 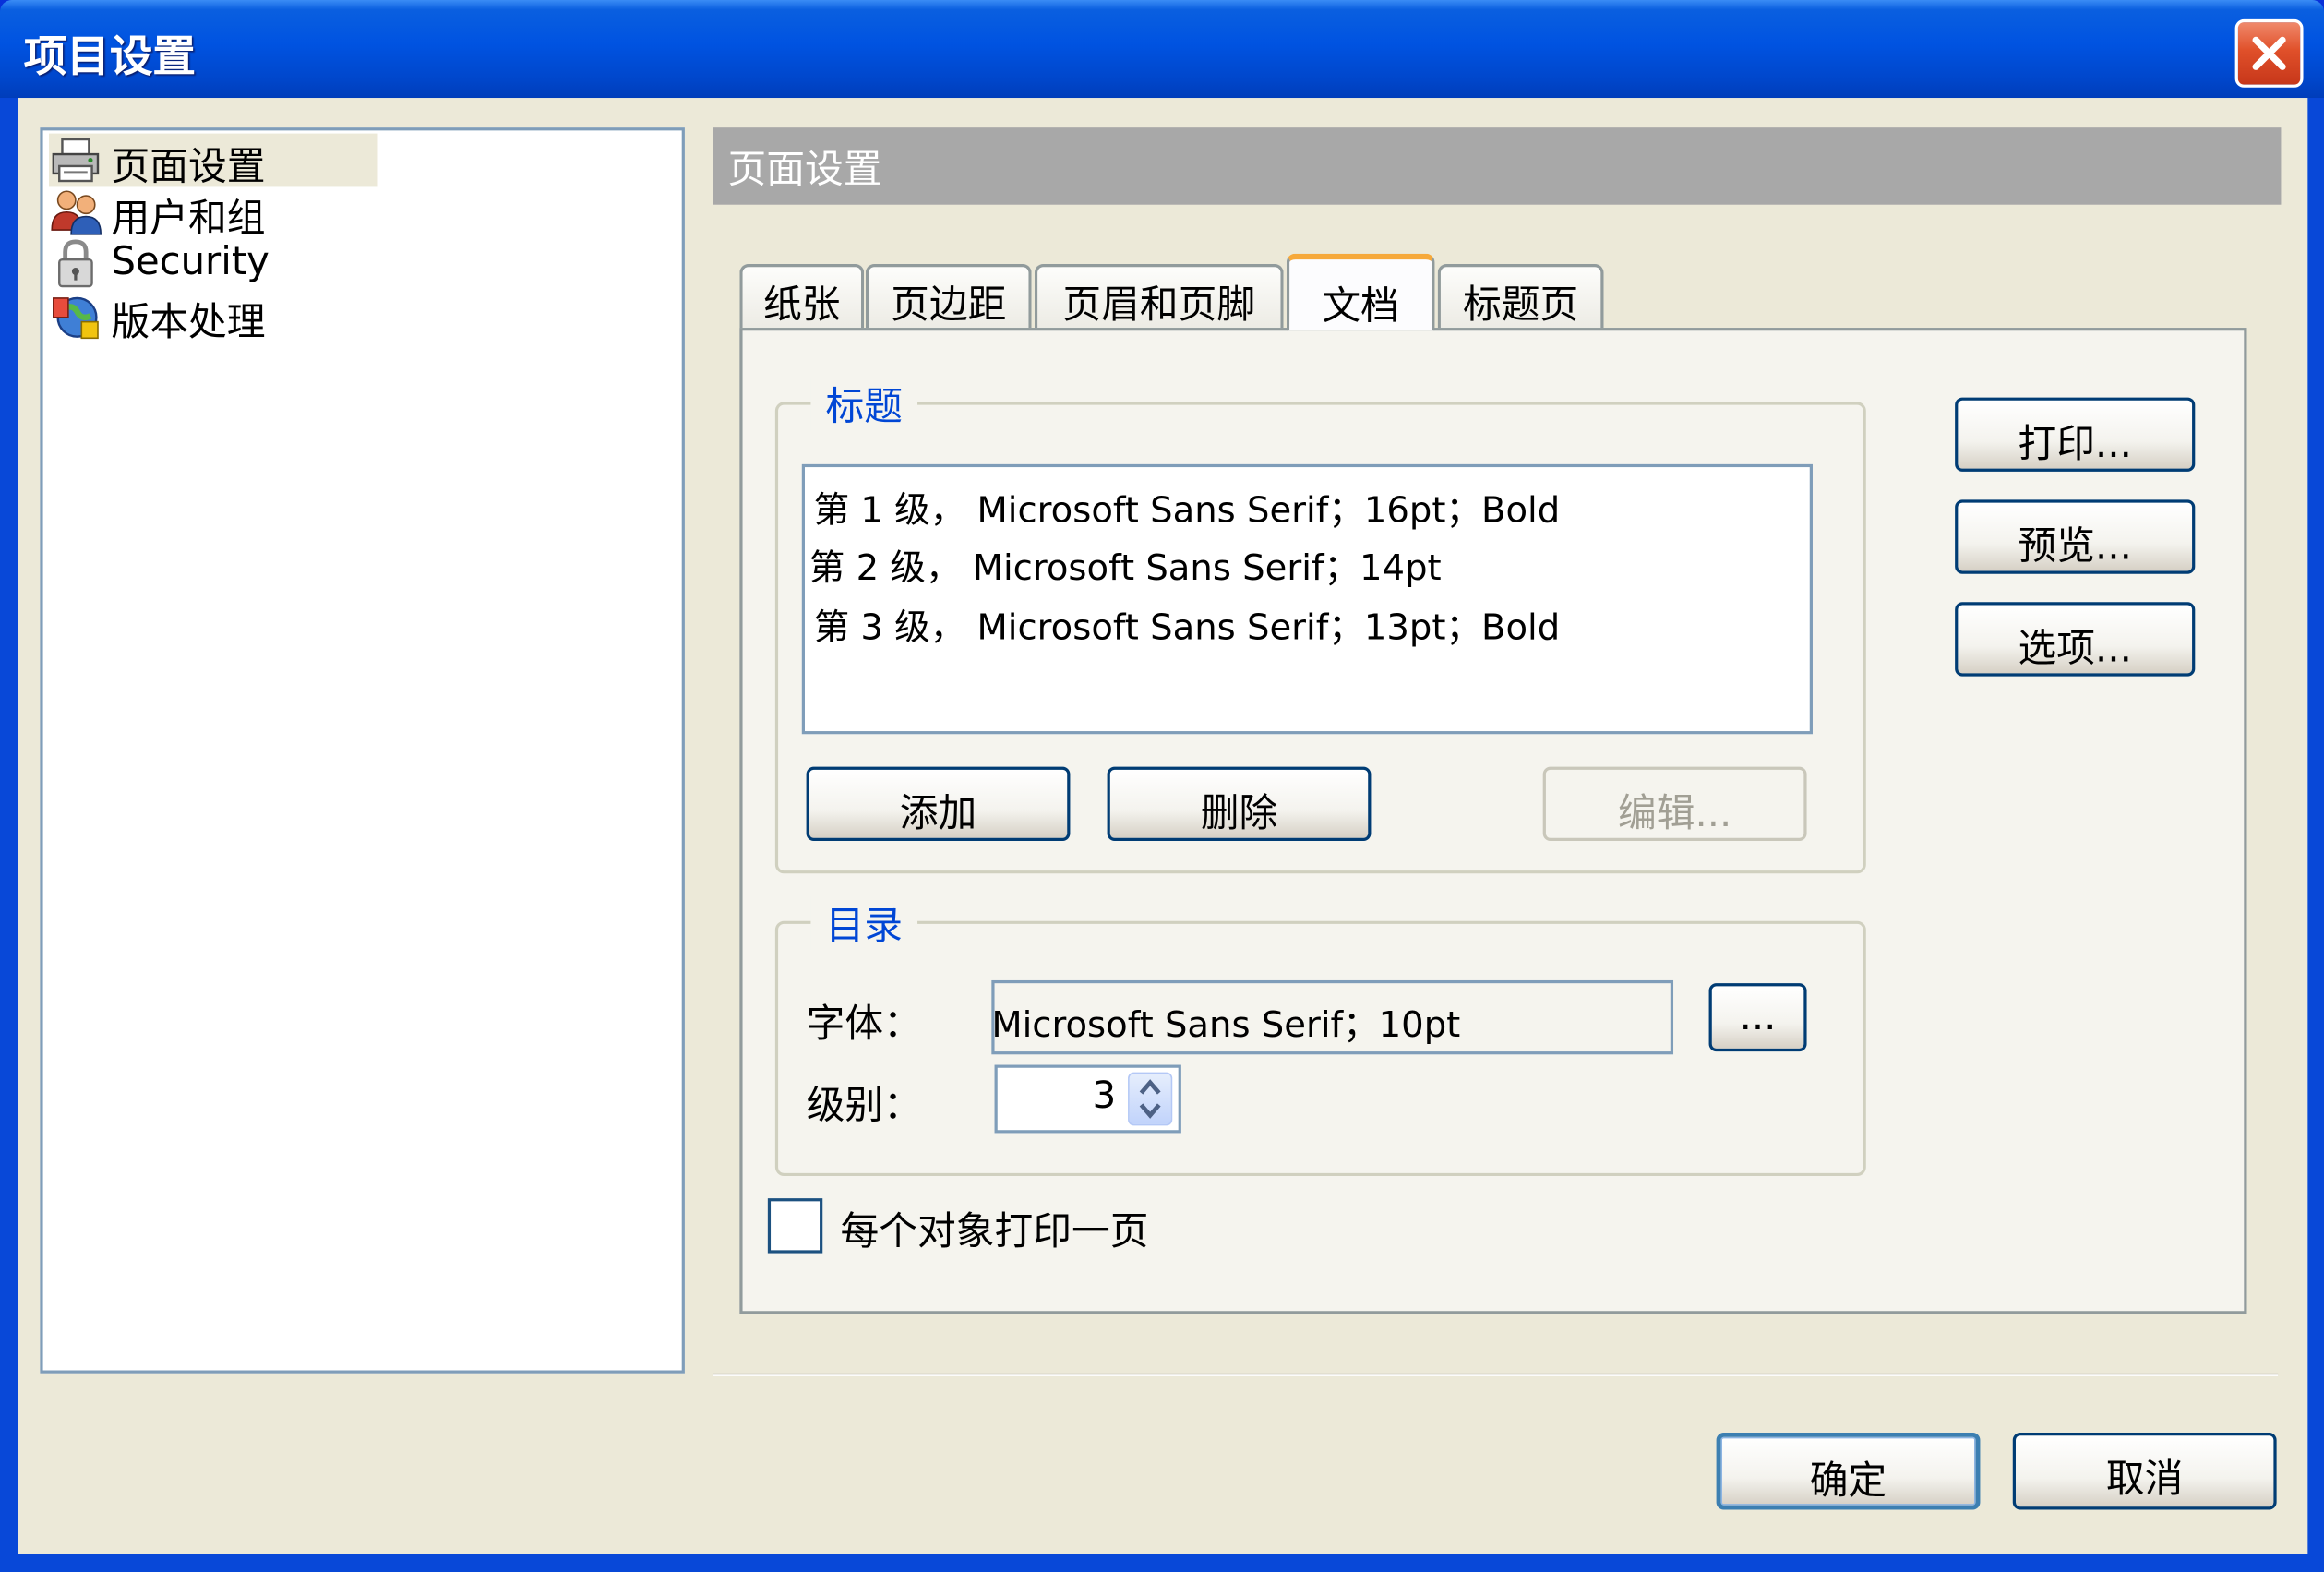 I want to click on level-stepper: 3, so click(x=1087, y=1099).